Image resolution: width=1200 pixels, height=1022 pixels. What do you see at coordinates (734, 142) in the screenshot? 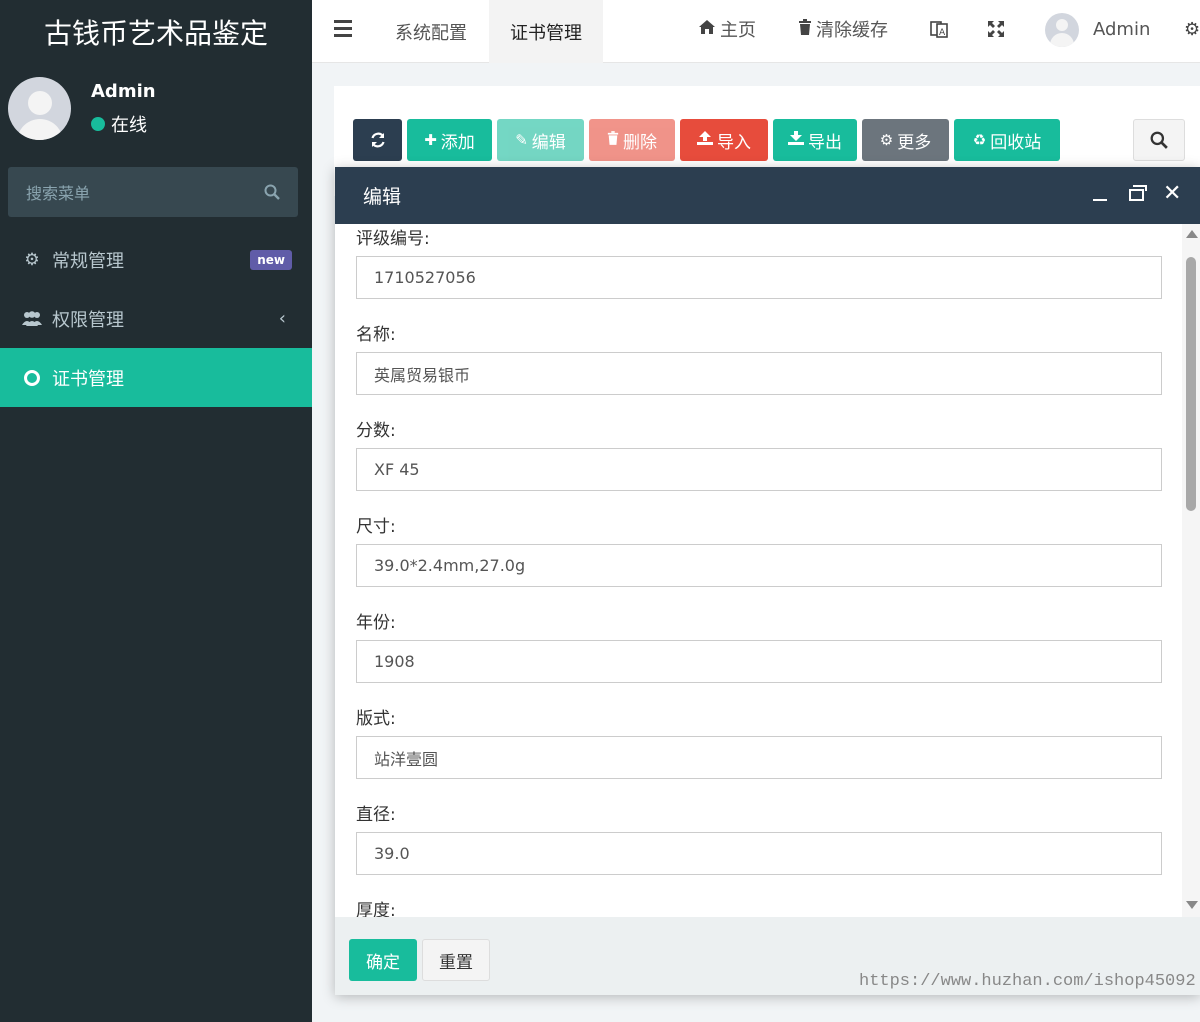
I see `import-label: 导入` at bounding box center [734, 142].